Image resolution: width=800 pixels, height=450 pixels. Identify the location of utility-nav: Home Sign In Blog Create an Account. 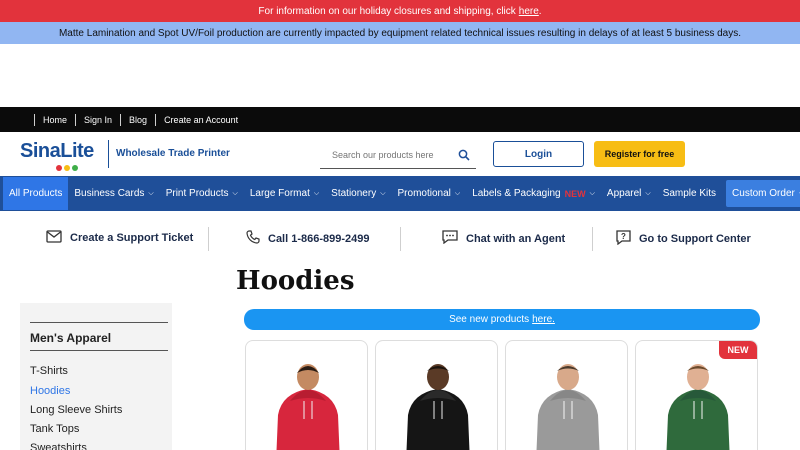
(400, 119).